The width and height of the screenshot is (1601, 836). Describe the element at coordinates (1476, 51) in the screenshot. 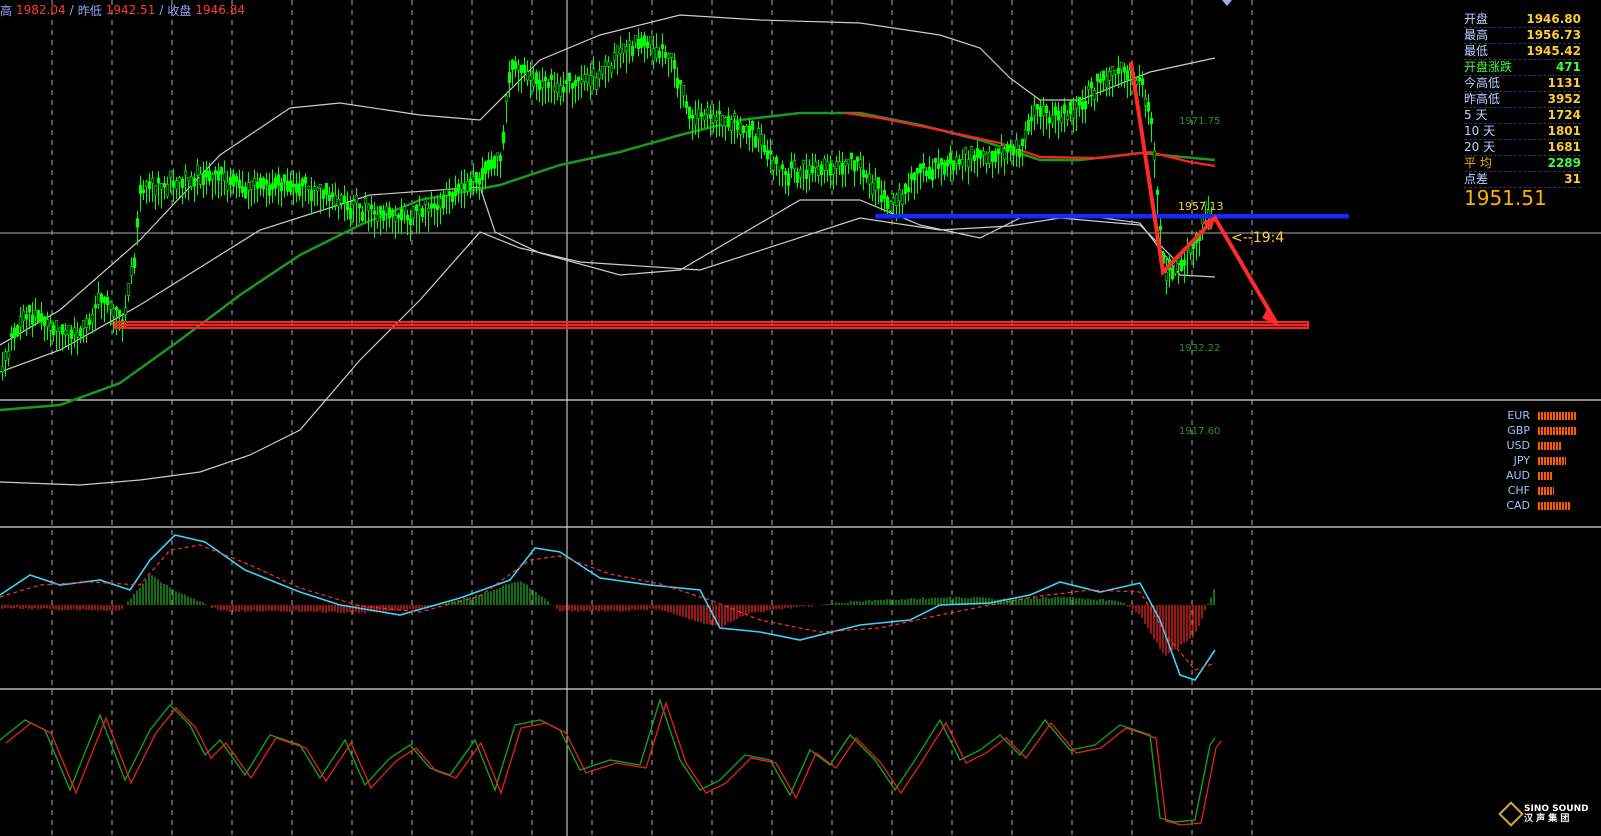

I see `info-label: 最低` at that location.